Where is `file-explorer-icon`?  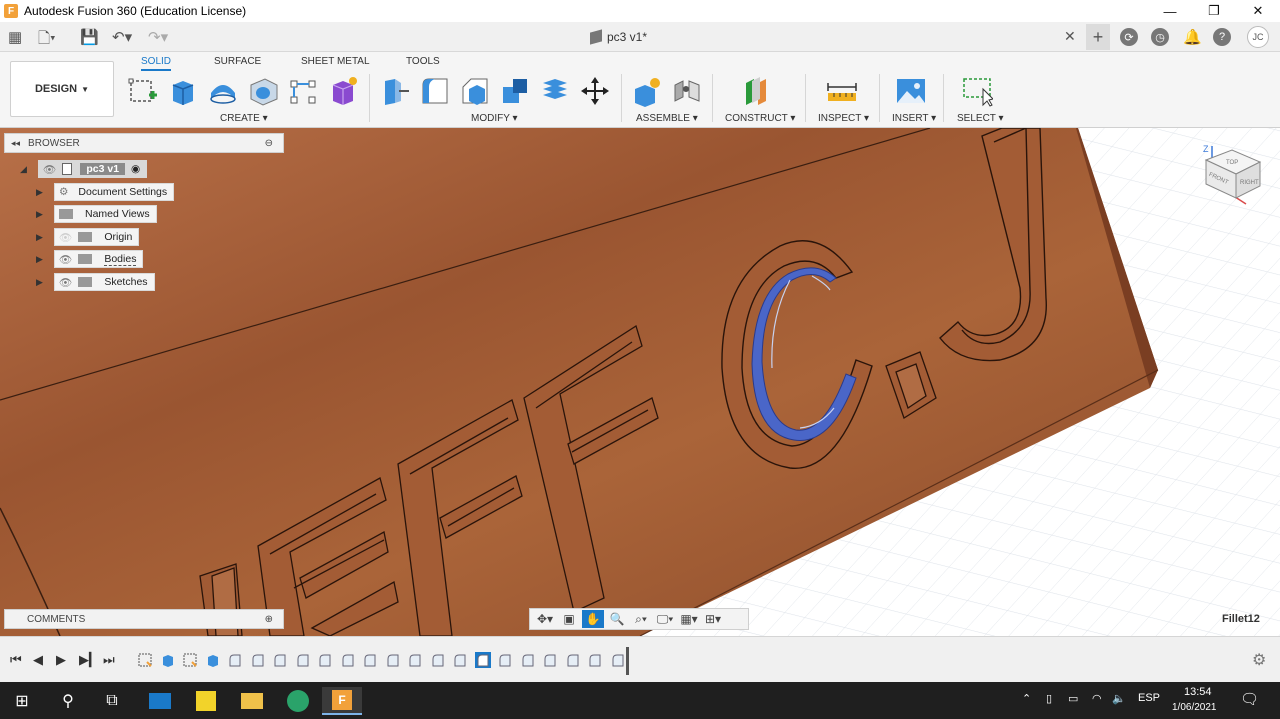
file-explorer-icon is located at coordinates (252, 701).